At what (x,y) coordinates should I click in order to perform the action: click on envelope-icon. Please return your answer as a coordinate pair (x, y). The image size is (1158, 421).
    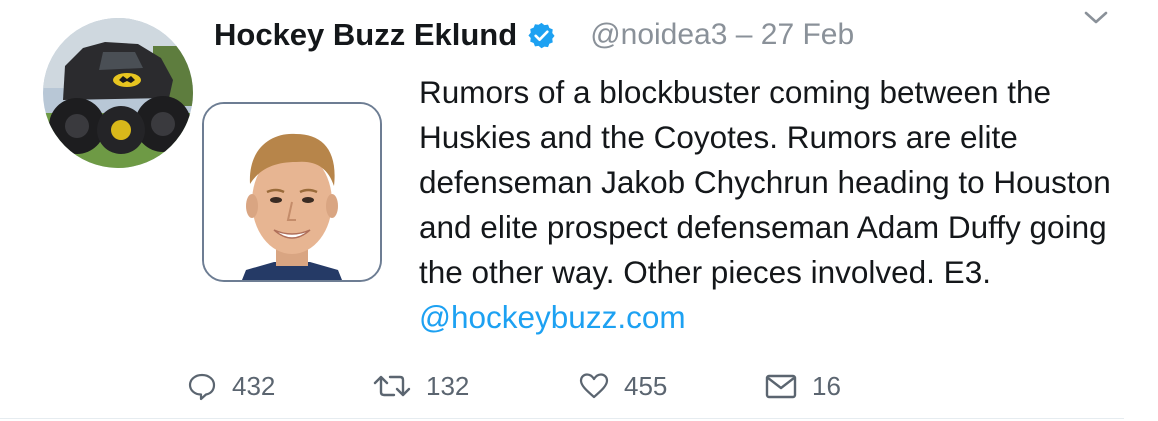
    Looking at the image, I should click on (781, 386).